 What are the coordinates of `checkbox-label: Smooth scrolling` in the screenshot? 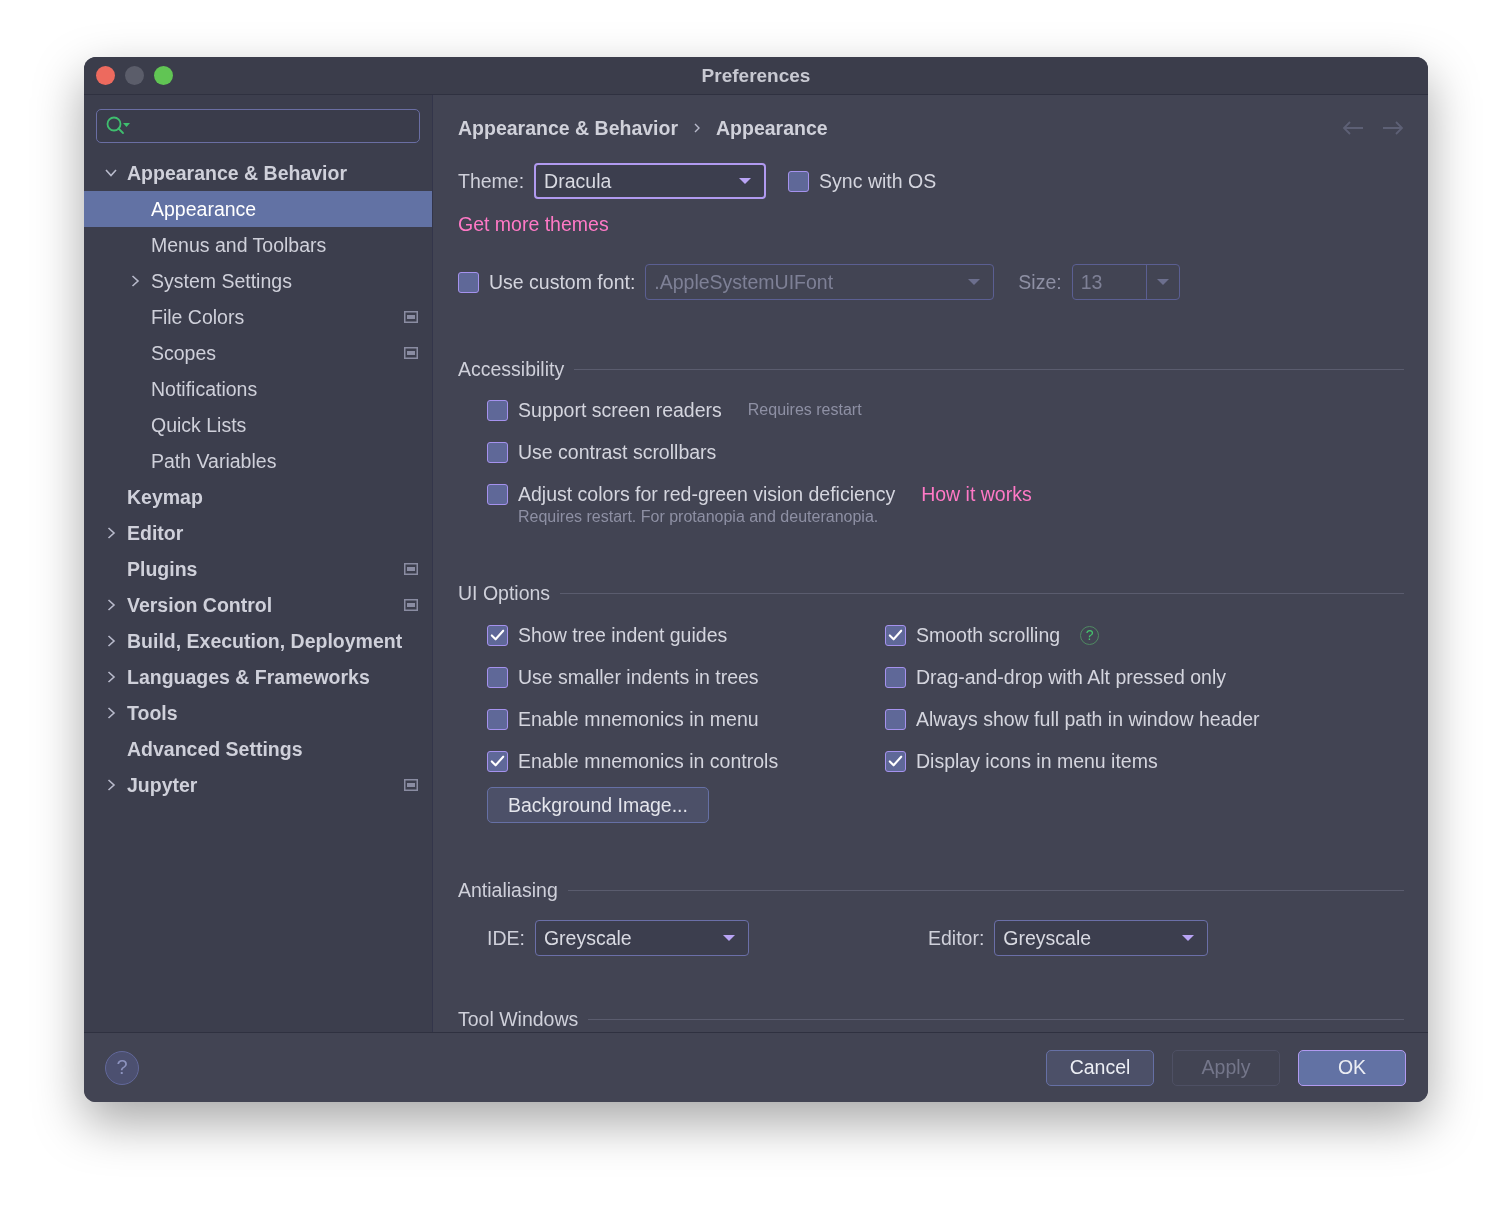 It's located at (988, 635).